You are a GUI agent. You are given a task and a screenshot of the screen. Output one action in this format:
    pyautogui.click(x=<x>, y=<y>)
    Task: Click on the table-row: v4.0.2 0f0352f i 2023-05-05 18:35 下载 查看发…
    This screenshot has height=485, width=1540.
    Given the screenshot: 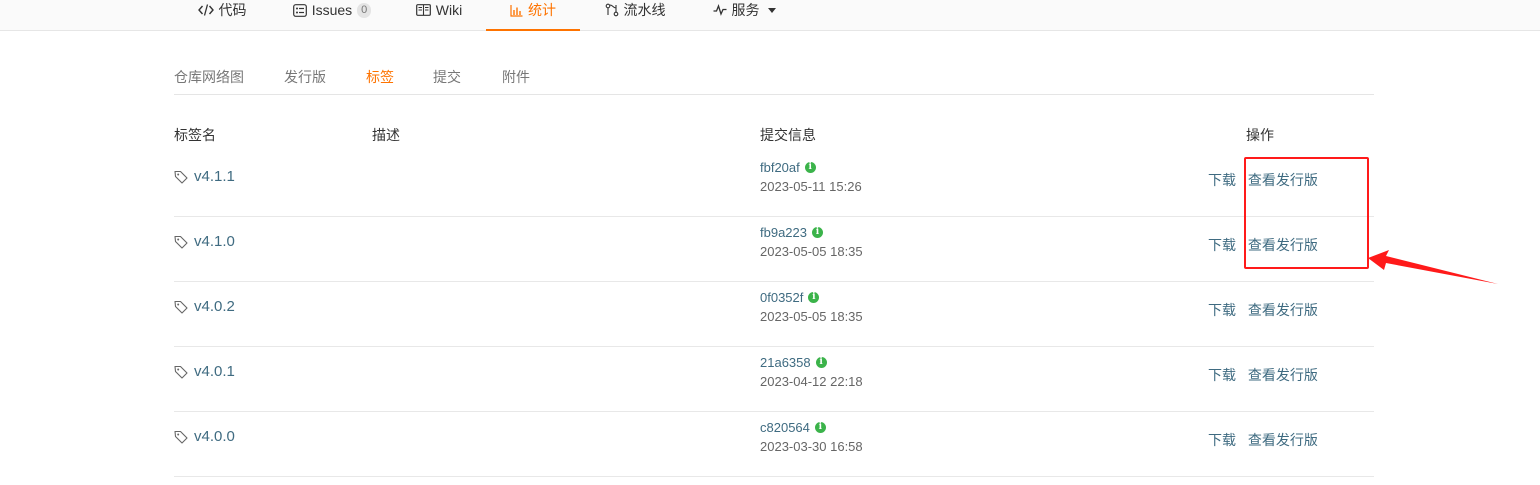 What is the action you would take?
    pyautogui.click(x=774, y=314)
    